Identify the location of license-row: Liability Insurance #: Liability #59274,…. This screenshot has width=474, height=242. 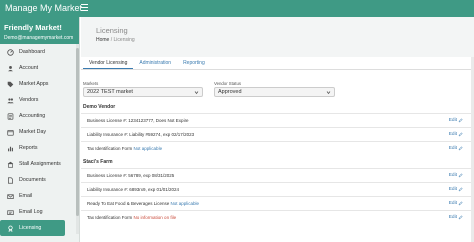
(277, 133).